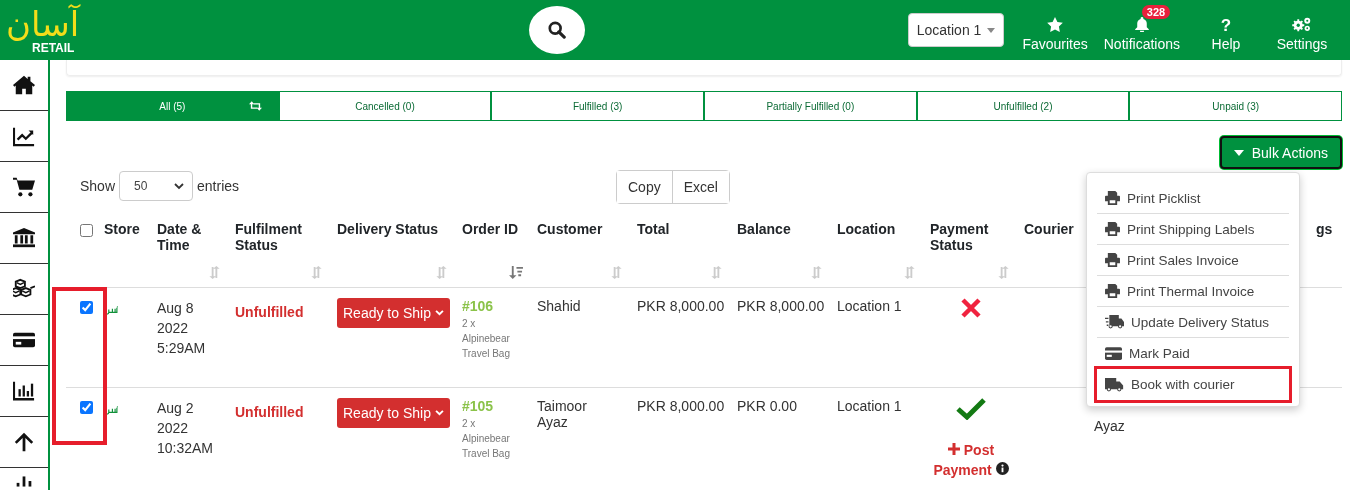  What do you see at coordinates (1141, 44) in the screenshot?
I see `nav-label: Notifications` at bounding box center [1141, 44].